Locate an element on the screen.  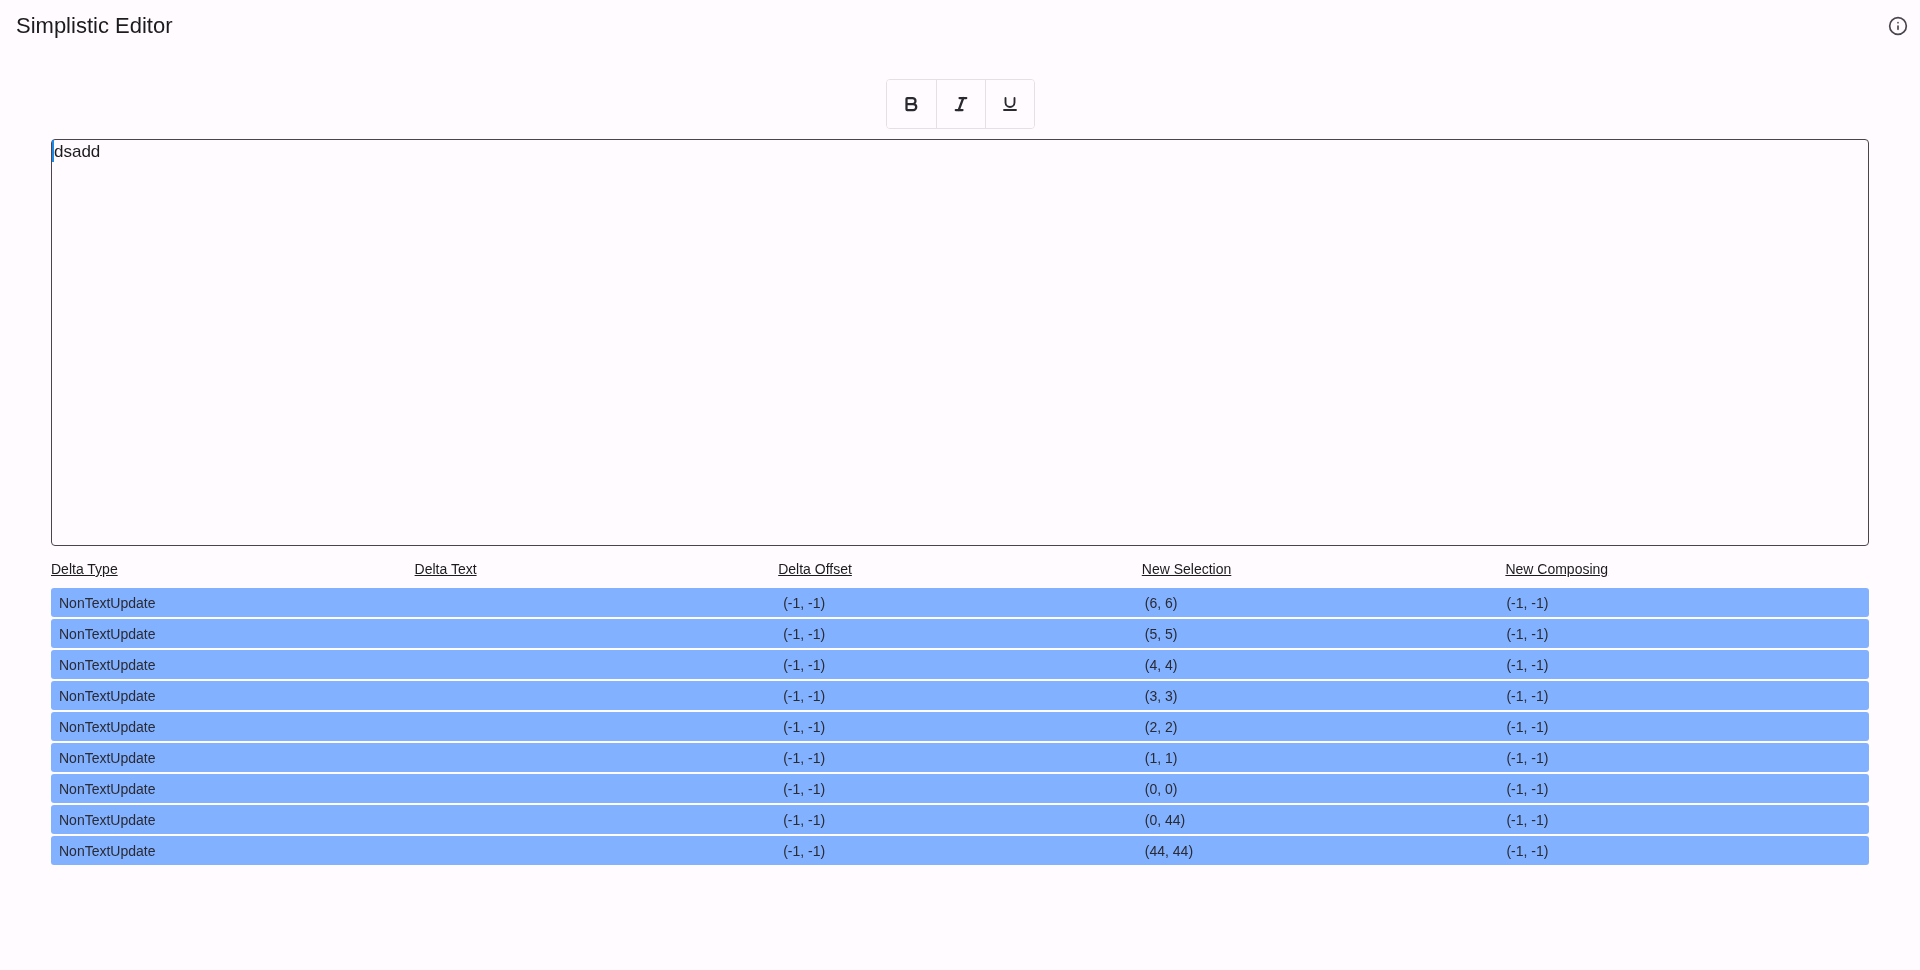
table-cell-text: (3, 3) is located at coordinates (1160, 695).